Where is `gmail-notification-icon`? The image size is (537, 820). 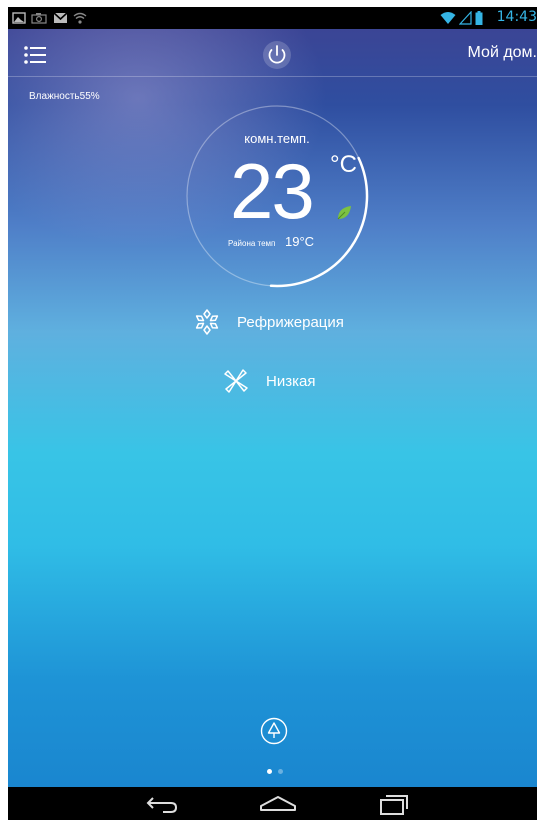 gmail-notification-icon is located at coordinates (60, 17).